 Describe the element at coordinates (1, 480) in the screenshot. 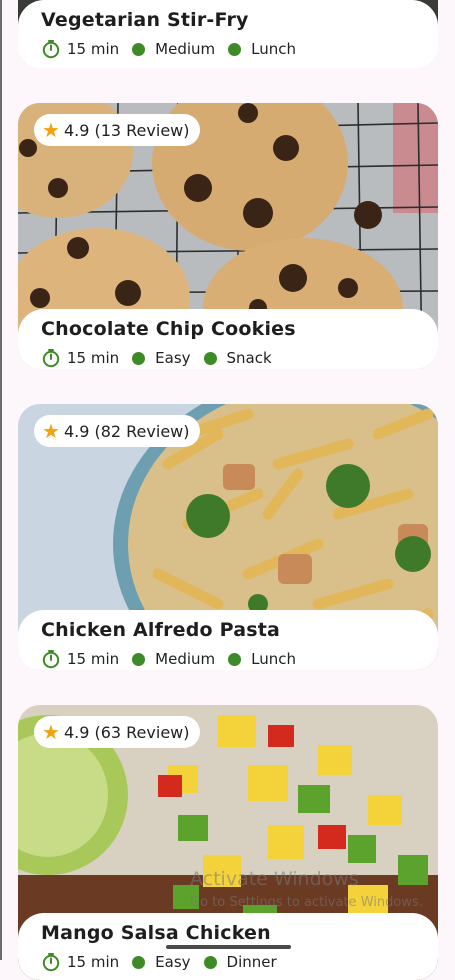

I see `screen-edge` at that location.